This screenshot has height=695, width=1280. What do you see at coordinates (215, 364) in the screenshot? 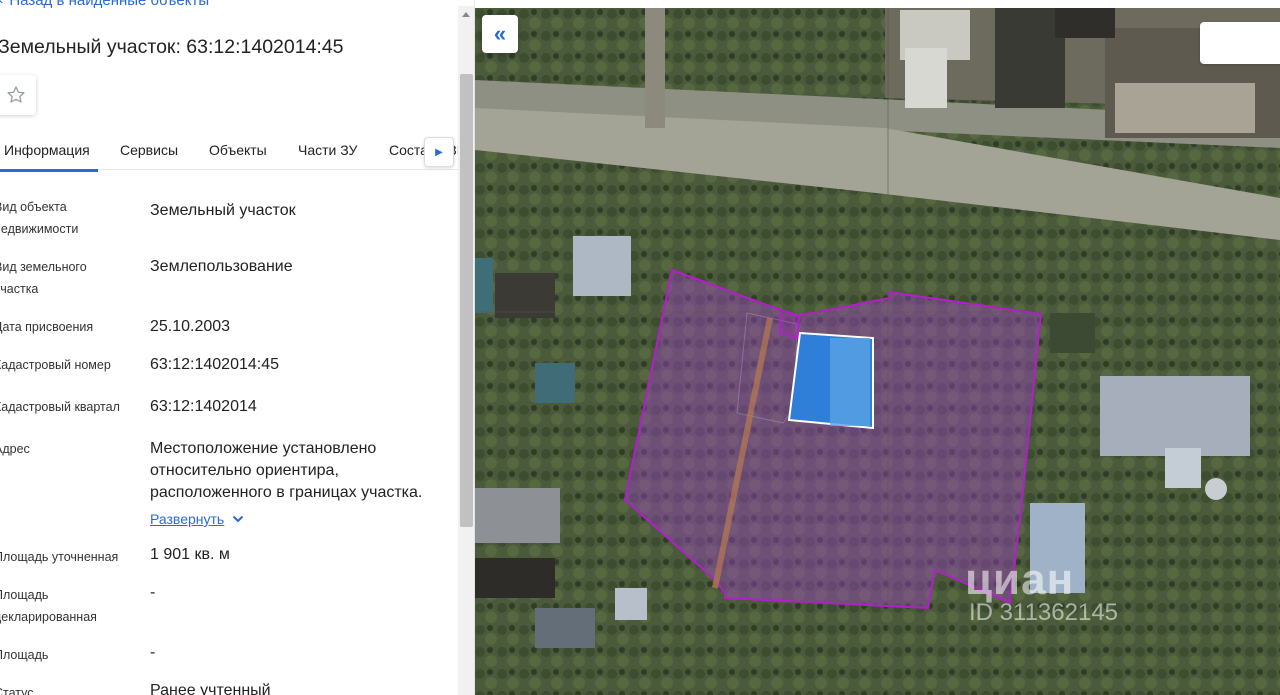
I see `attribute-value: 63:12:1402014:45` at bounding box center [215, 364].